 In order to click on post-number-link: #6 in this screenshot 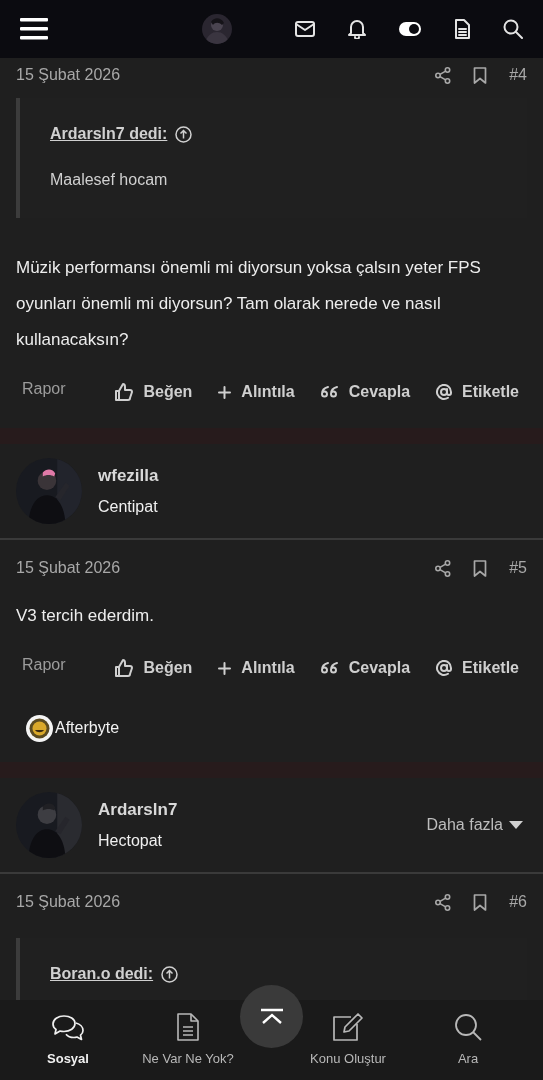, I will do `click(518, 902)`.